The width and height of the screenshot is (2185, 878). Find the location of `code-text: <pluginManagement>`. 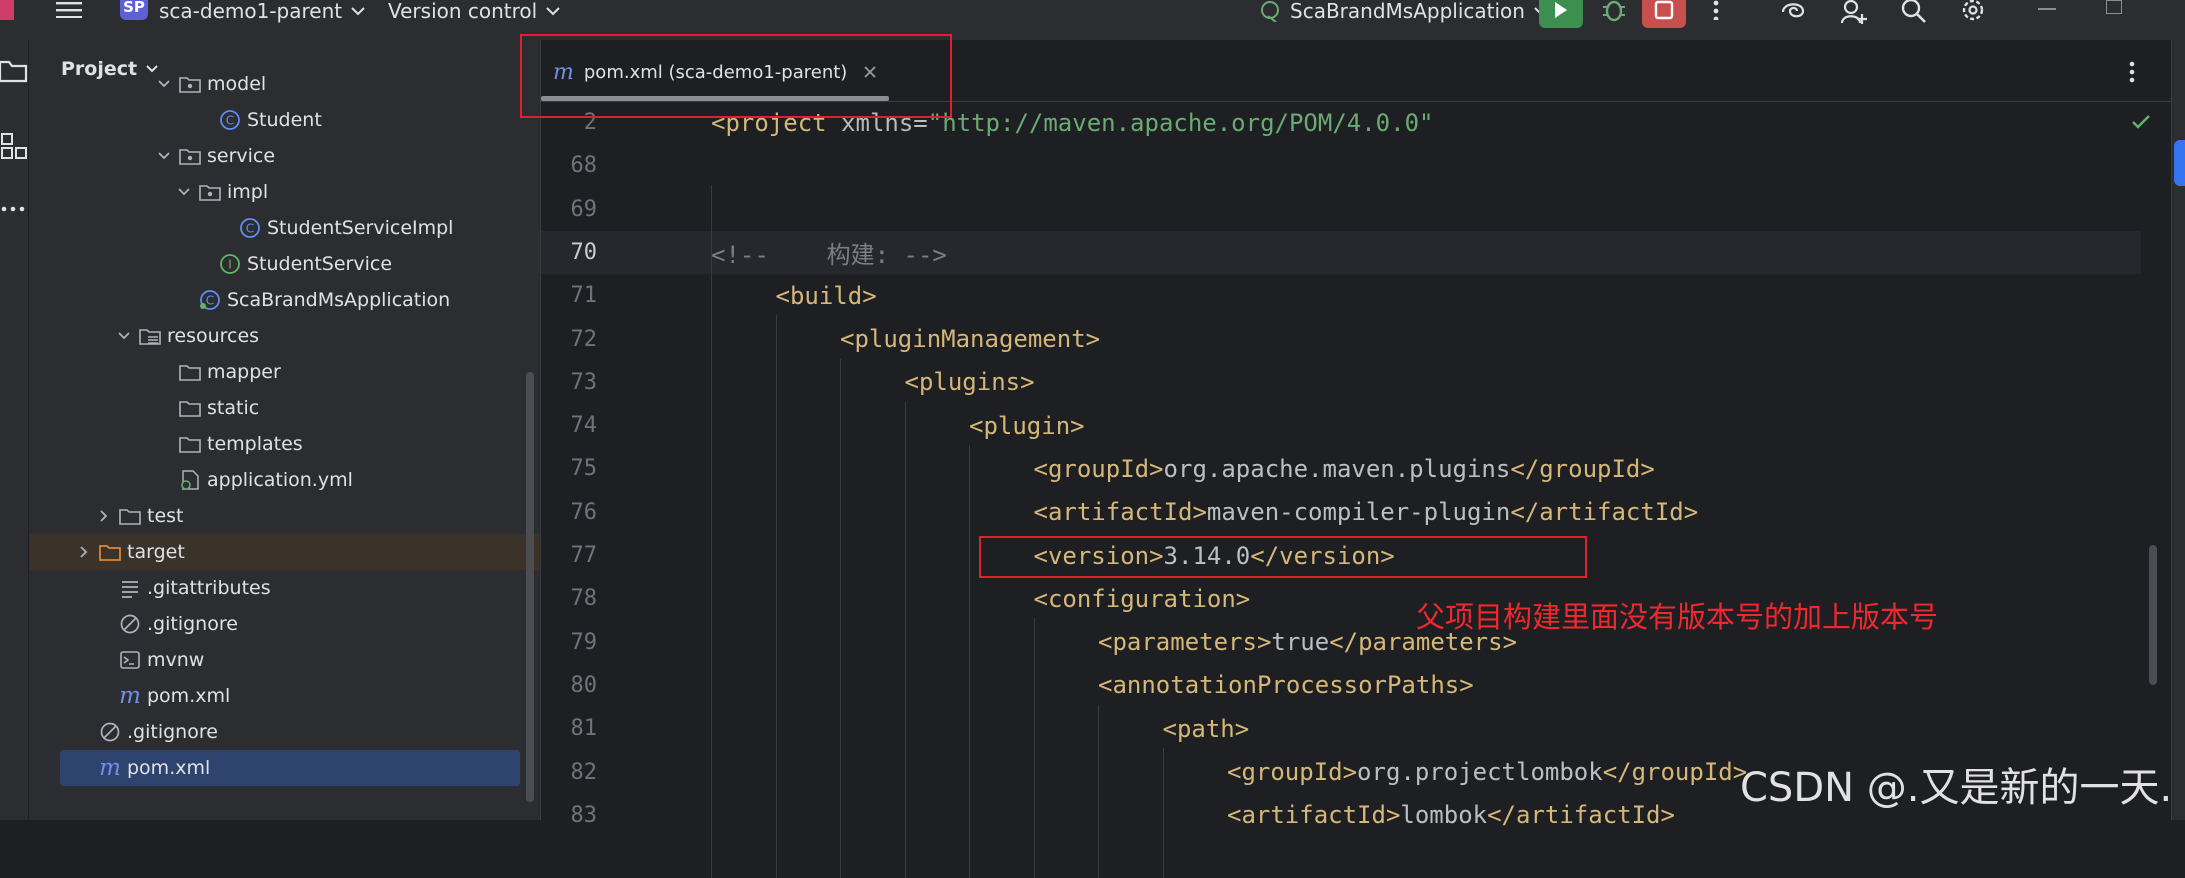

code-text: <pluginManagement> is located at coordinates (970, 339).